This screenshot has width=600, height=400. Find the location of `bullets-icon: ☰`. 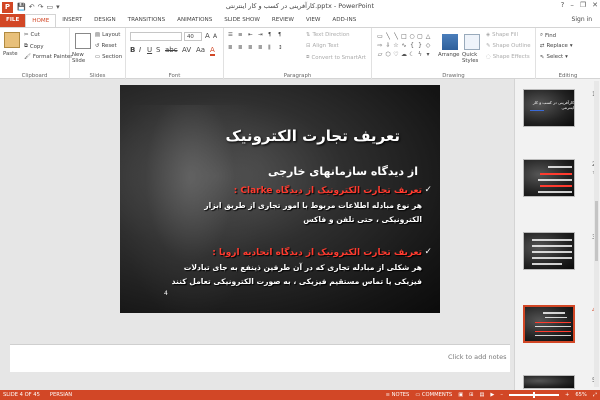

bullets-icon: ☰ is located at coordinates (230, 35).